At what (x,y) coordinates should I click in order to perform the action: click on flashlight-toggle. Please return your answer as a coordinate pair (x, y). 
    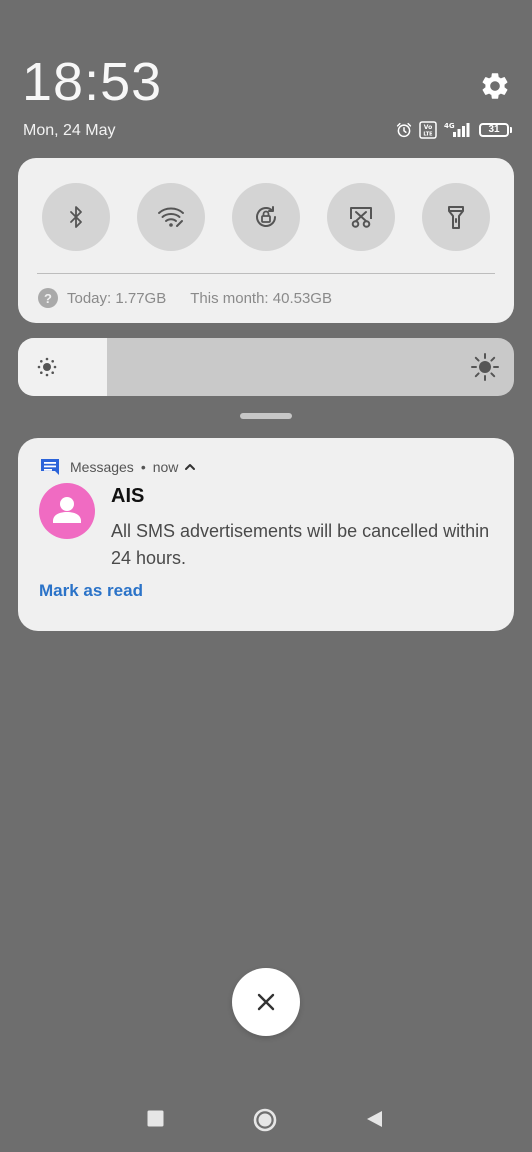
    Looking at the image, I should click on (456, 217).